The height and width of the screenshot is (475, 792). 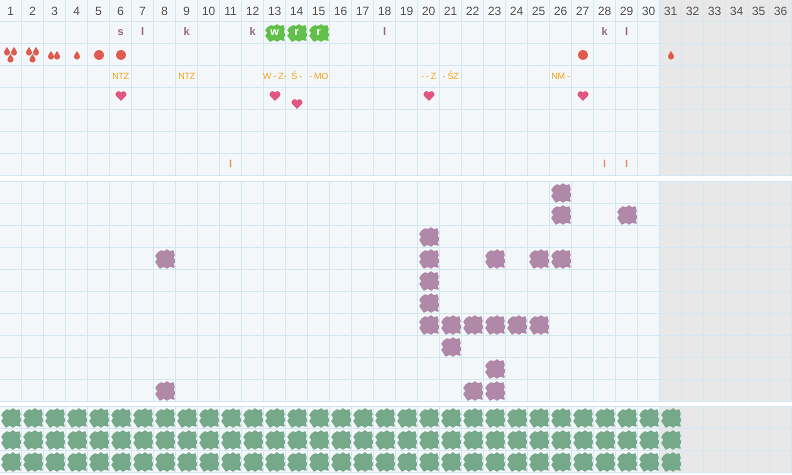 What do you see at coordinates (165, 11) in the screenshot?
I see `day-label: 8` at bounding box center [165, 11].